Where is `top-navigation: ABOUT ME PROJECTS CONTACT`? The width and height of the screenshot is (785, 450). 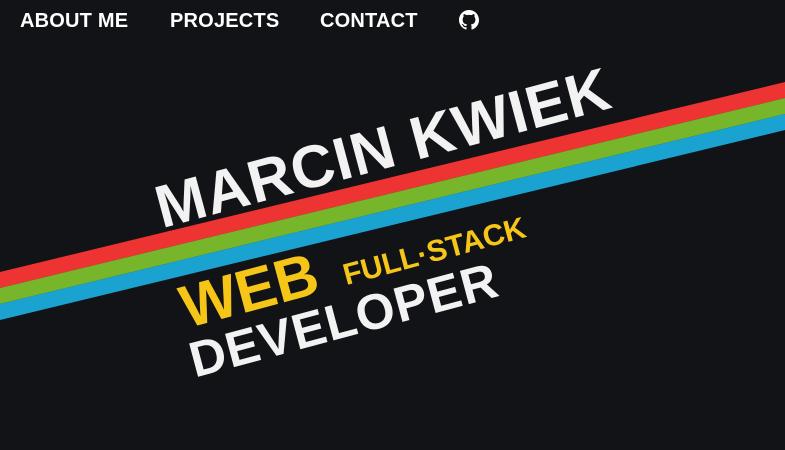
top-navigation: ABOUT ME PROJECTS CONTACT is located at coordinates (392, 21).